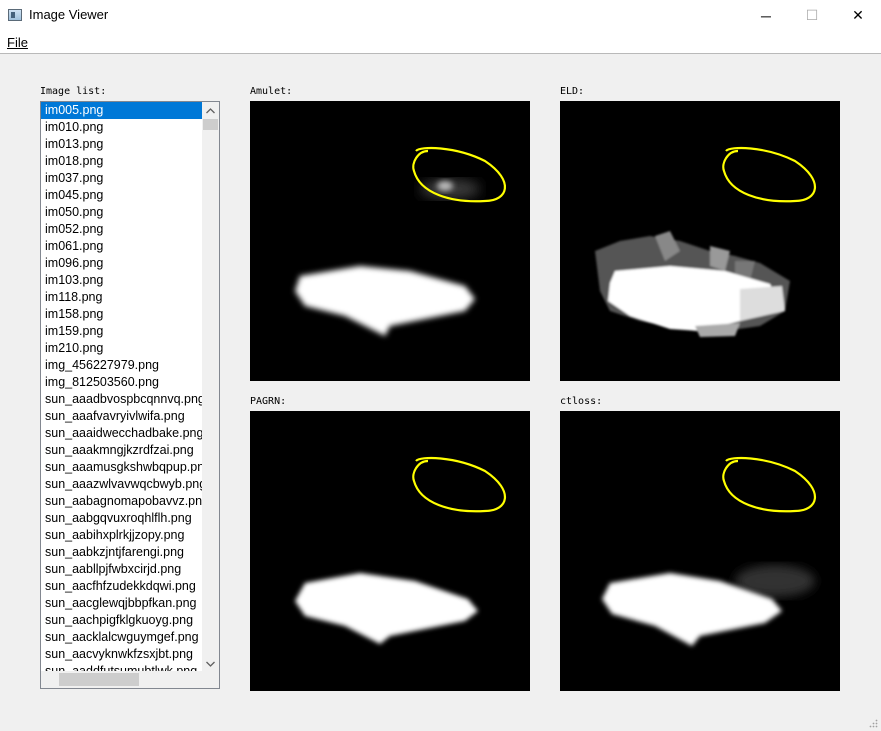  What do you see at coordinates (121, 450) in the screenshot?
I see `list-item: sun_aaakmngjkzrdfzai.png` at bounding box center [121, 450].